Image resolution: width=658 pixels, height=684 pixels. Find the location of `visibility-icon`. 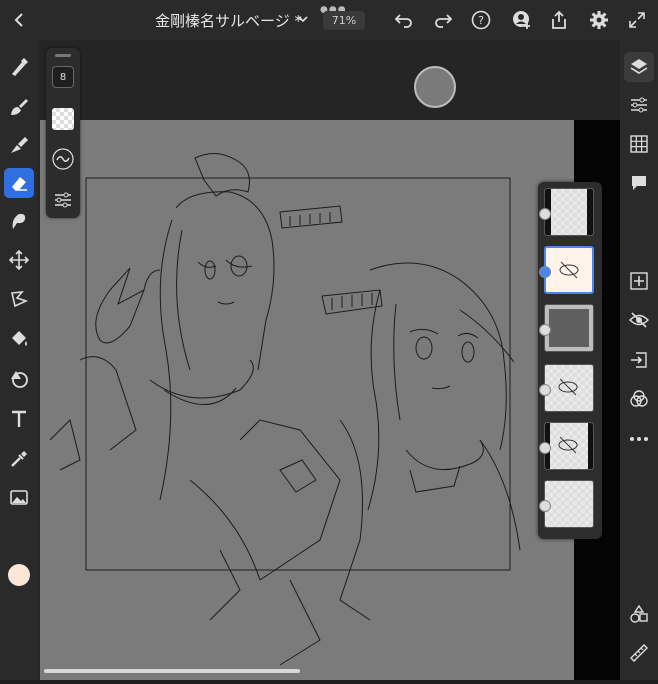

visibility-icon is located at coordinates (639, 320).